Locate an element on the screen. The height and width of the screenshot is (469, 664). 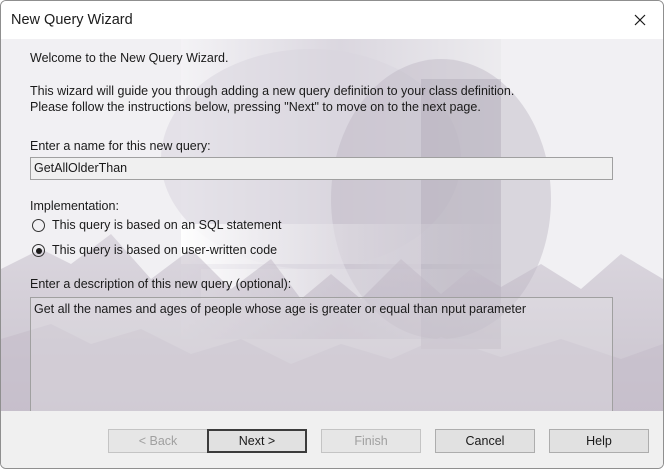
query-name-input: GetAllOlderThan is located at coordinates (321, 168).